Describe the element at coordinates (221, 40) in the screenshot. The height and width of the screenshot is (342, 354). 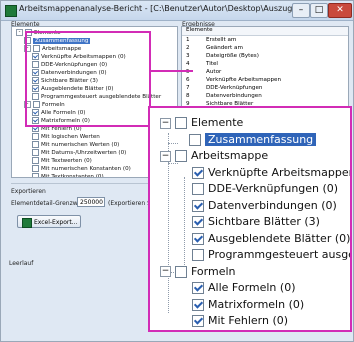
I see `row-element-name: Erstellt am` at that location.